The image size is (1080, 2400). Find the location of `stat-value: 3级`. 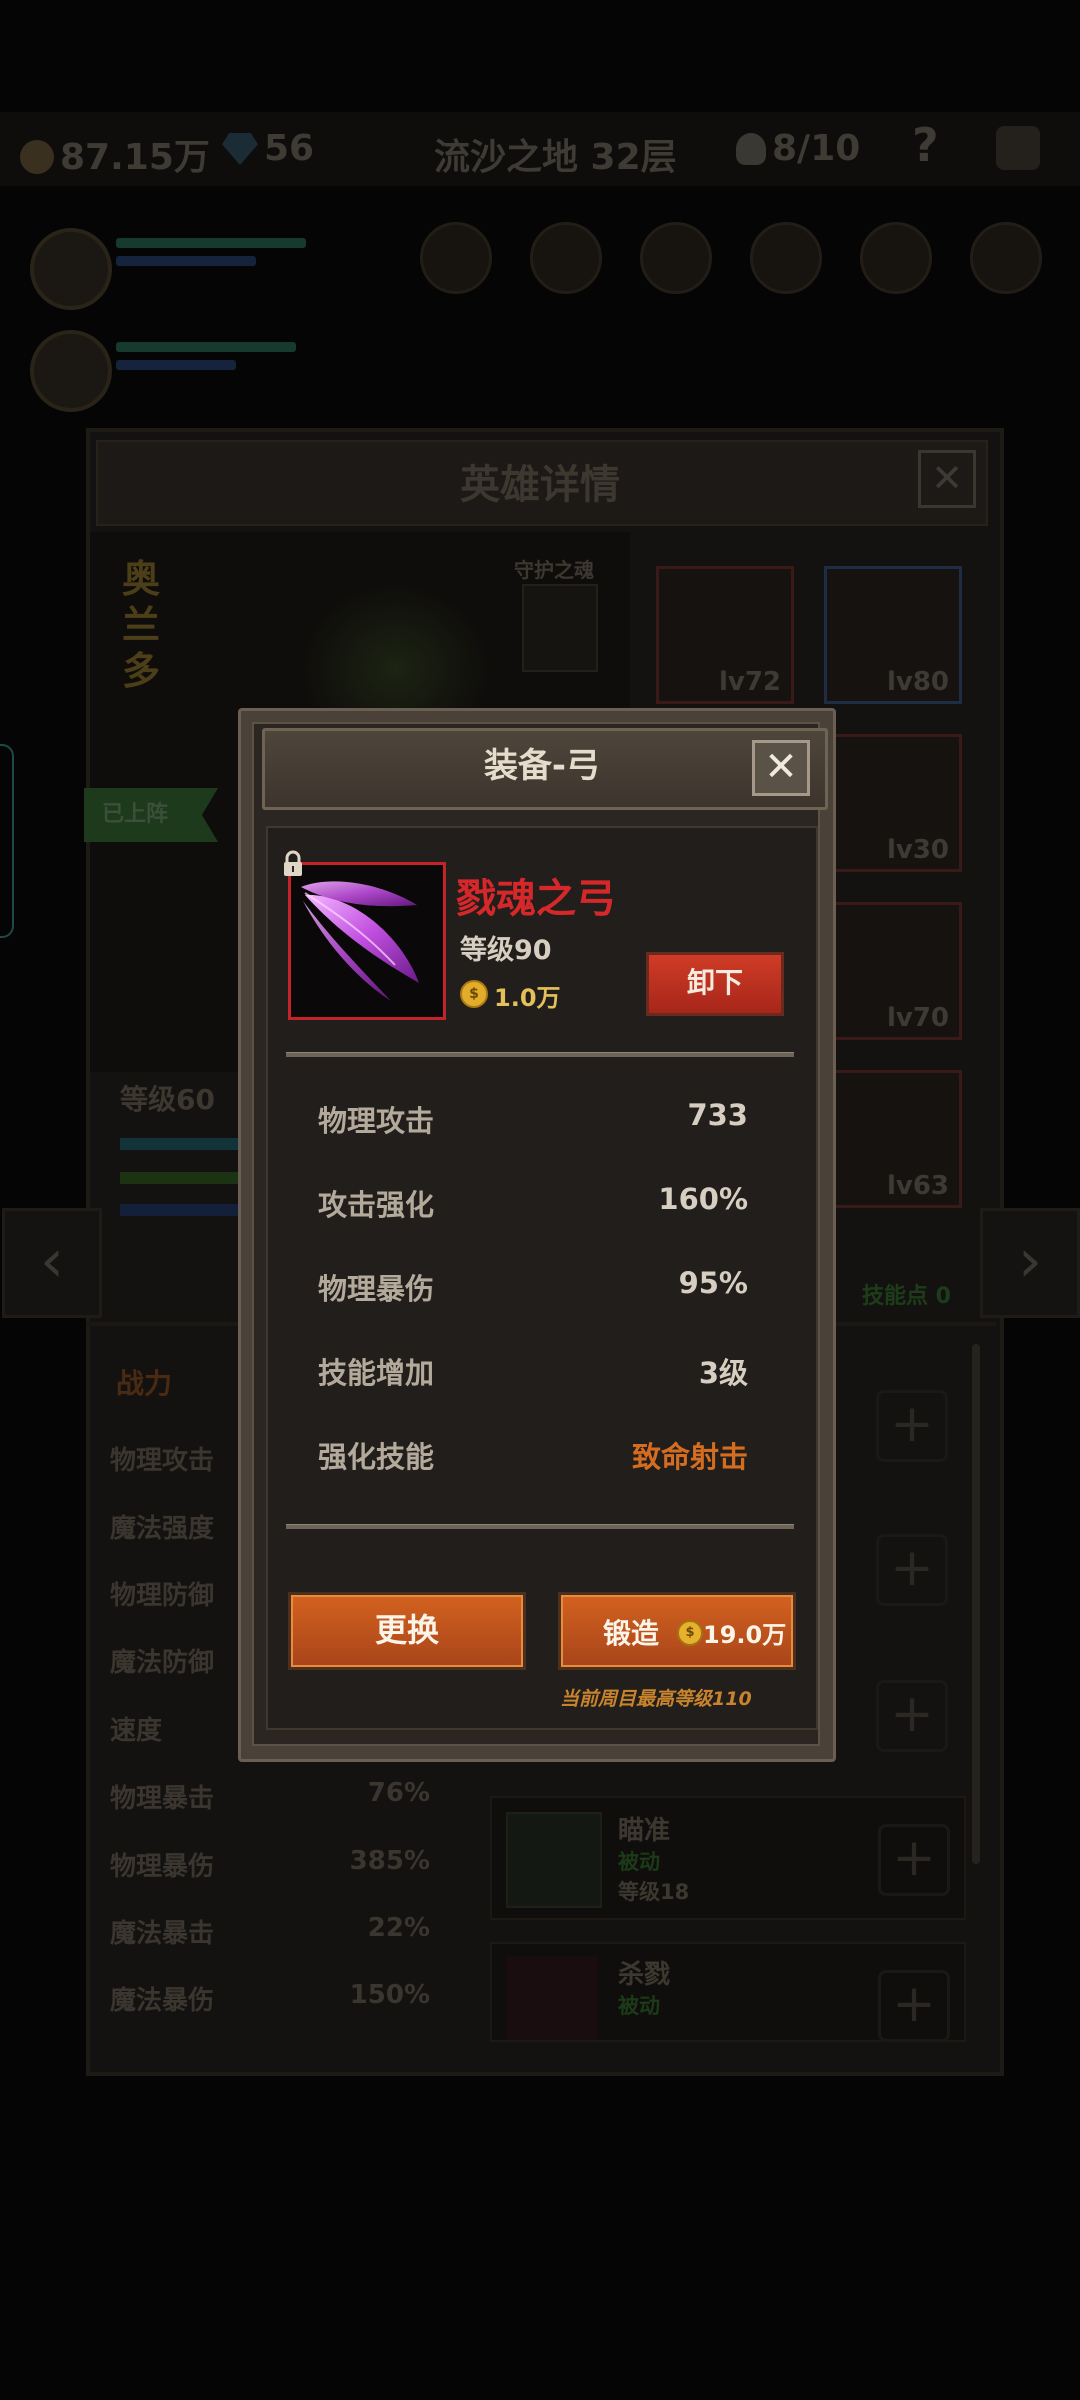

stat-value: 3级 is located at coordinates (723, 1373).